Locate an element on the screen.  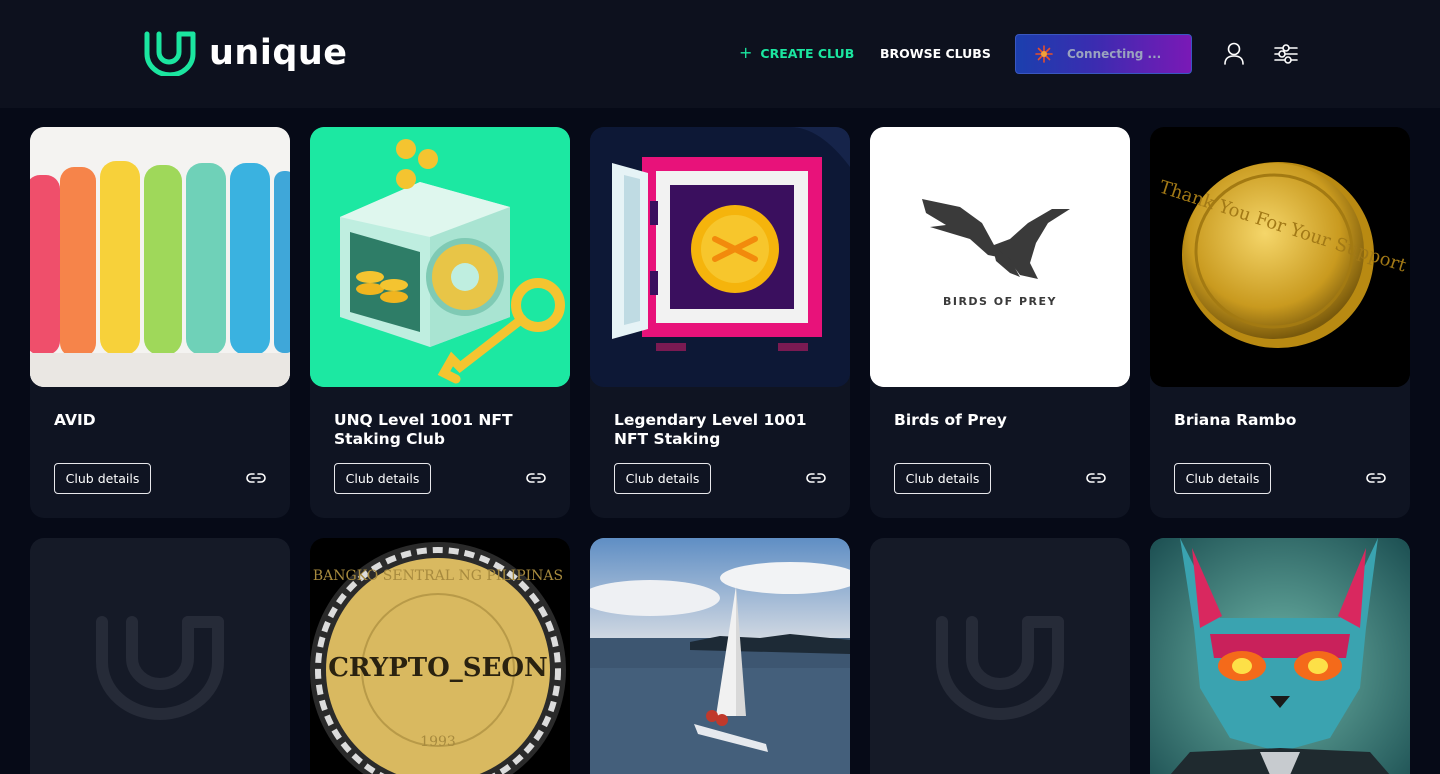
club-title: Briana Rambo is located at coordinates (1281, 420).